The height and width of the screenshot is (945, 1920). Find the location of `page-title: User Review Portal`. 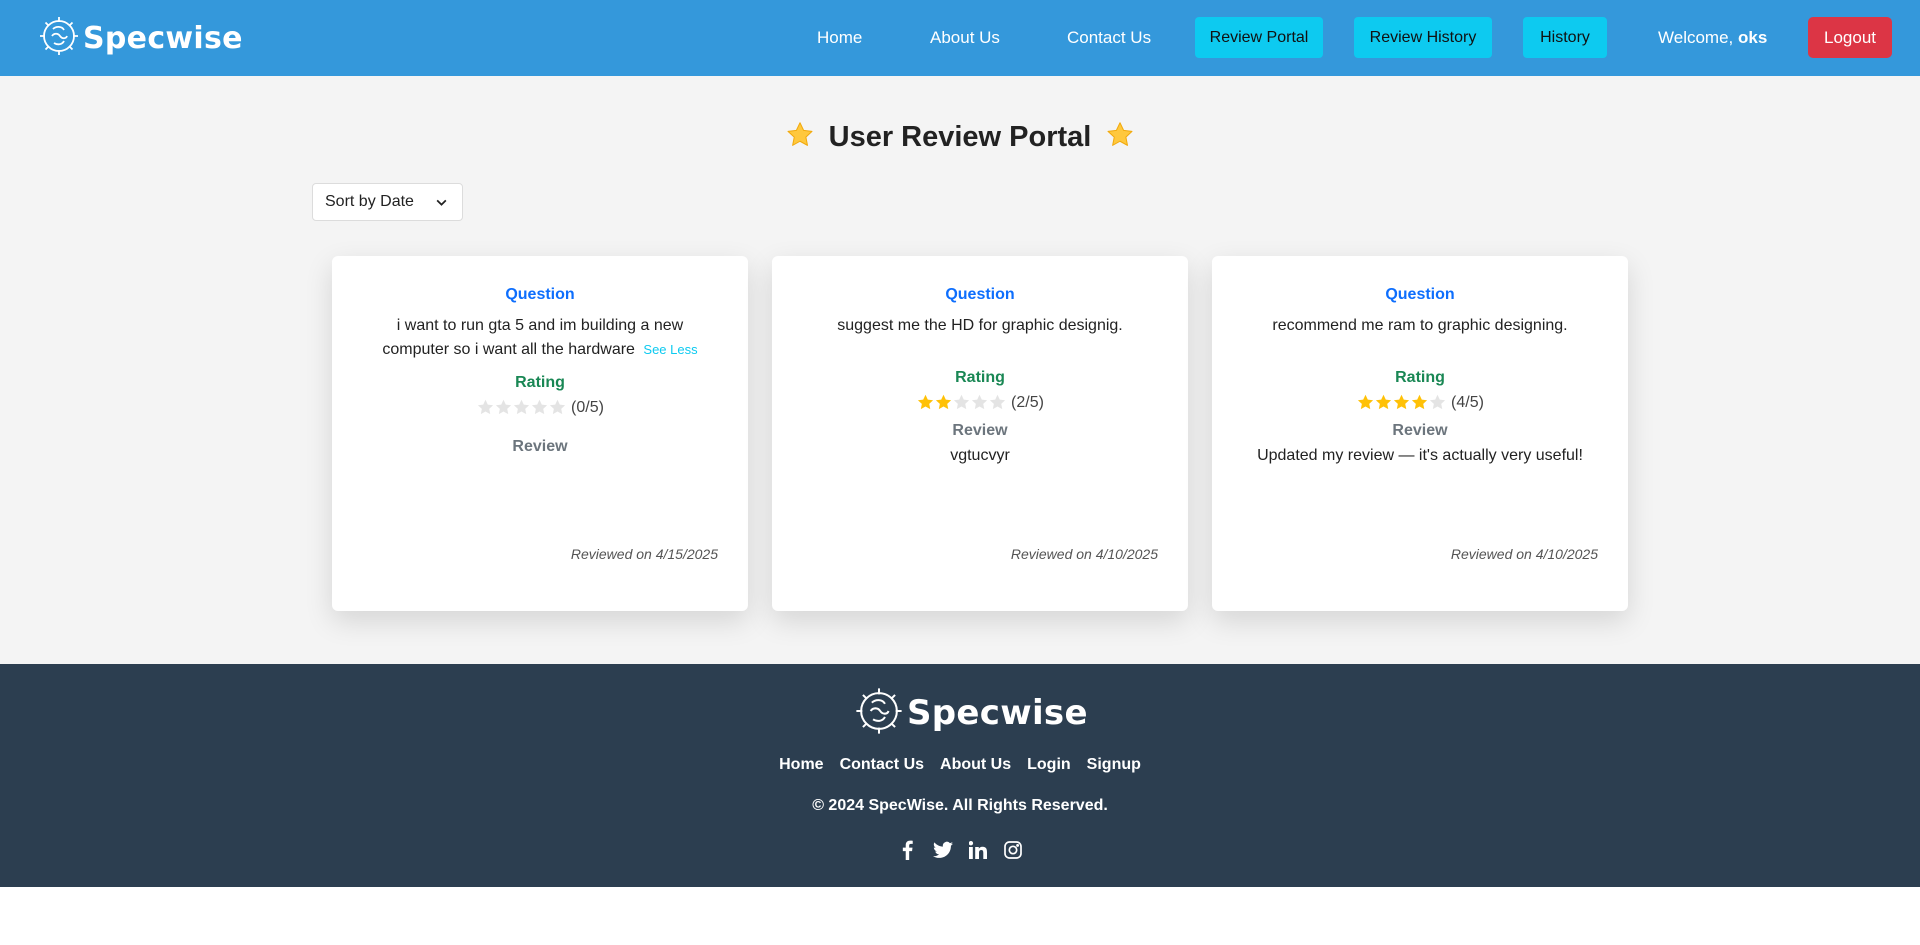

page-title: User Review Portal is located at coordinates (960, 137).